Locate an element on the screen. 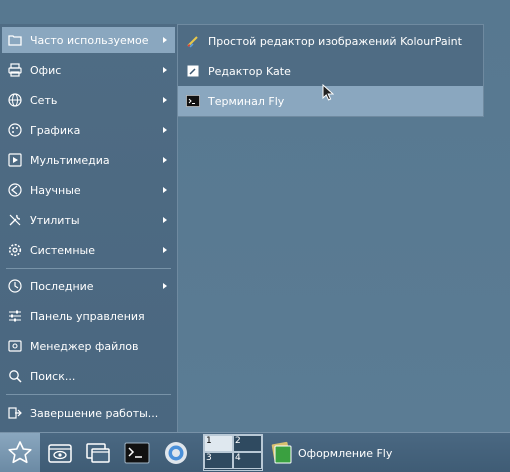 Image resolution: width=510 pixels, height=472 pixels. mouse-cursor-icon is located at coordinates (328, 92).